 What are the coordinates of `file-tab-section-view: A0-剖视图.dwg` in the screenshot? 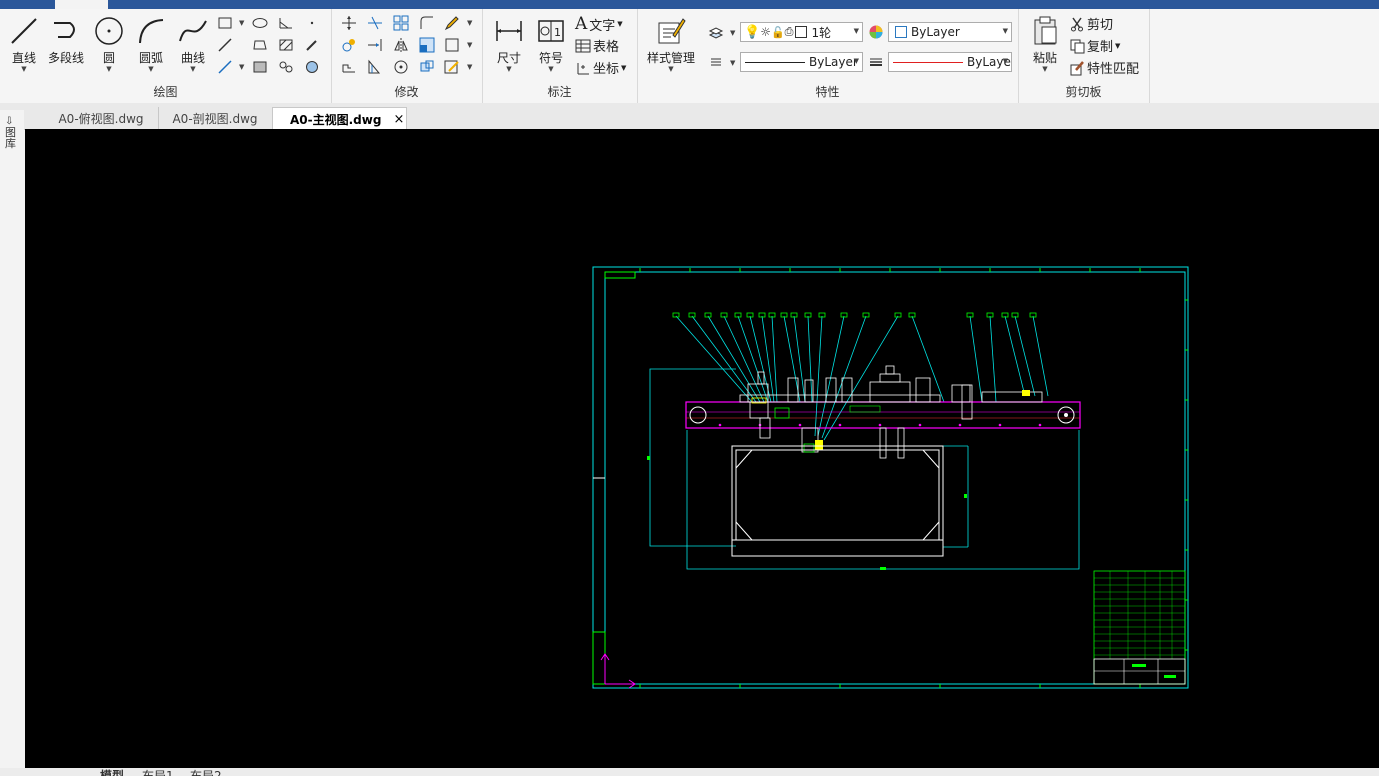 It's located at (215, 118).